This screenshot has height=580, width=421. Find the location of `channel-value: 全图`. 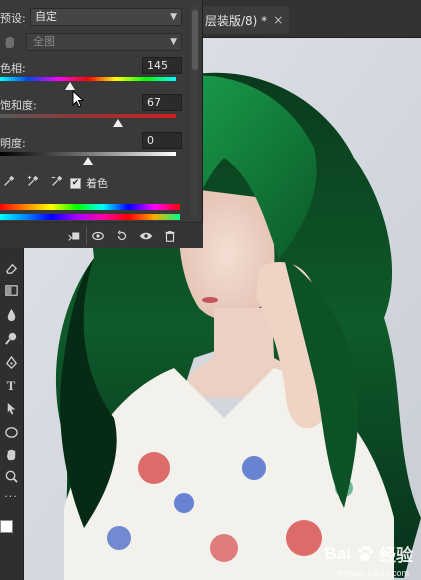

channel-value: 全图 is located at coordinates (44, 41).